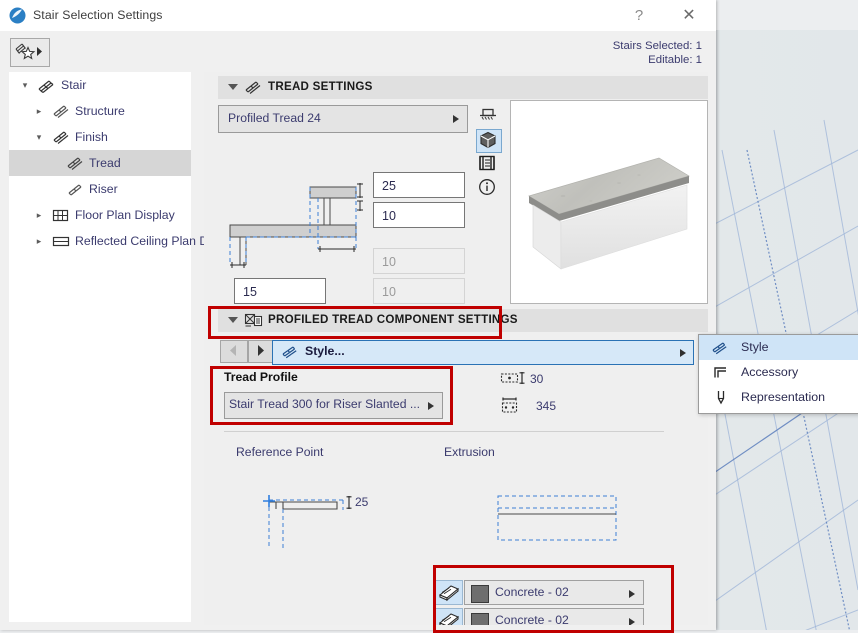  I want to click on context-menu-item-representation: Representation, so click(778, 397).